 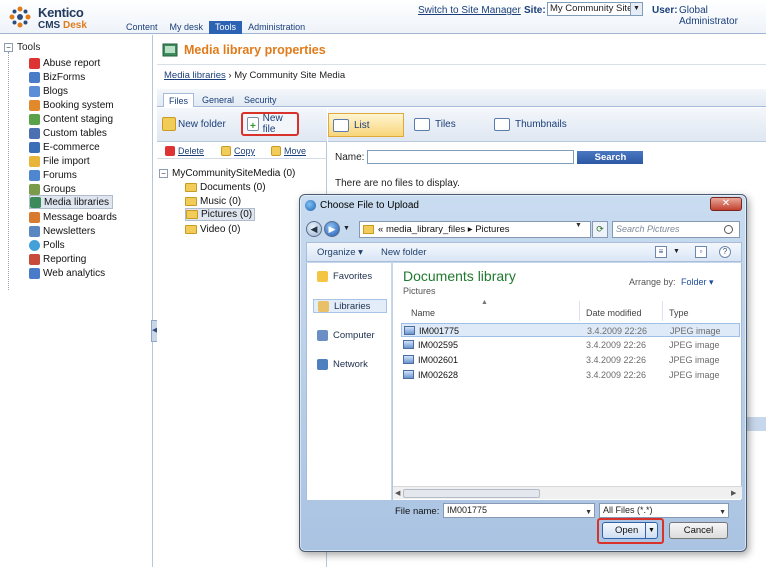 I want to click on refresh-icon: ⟳, so click(x=600, y=229).